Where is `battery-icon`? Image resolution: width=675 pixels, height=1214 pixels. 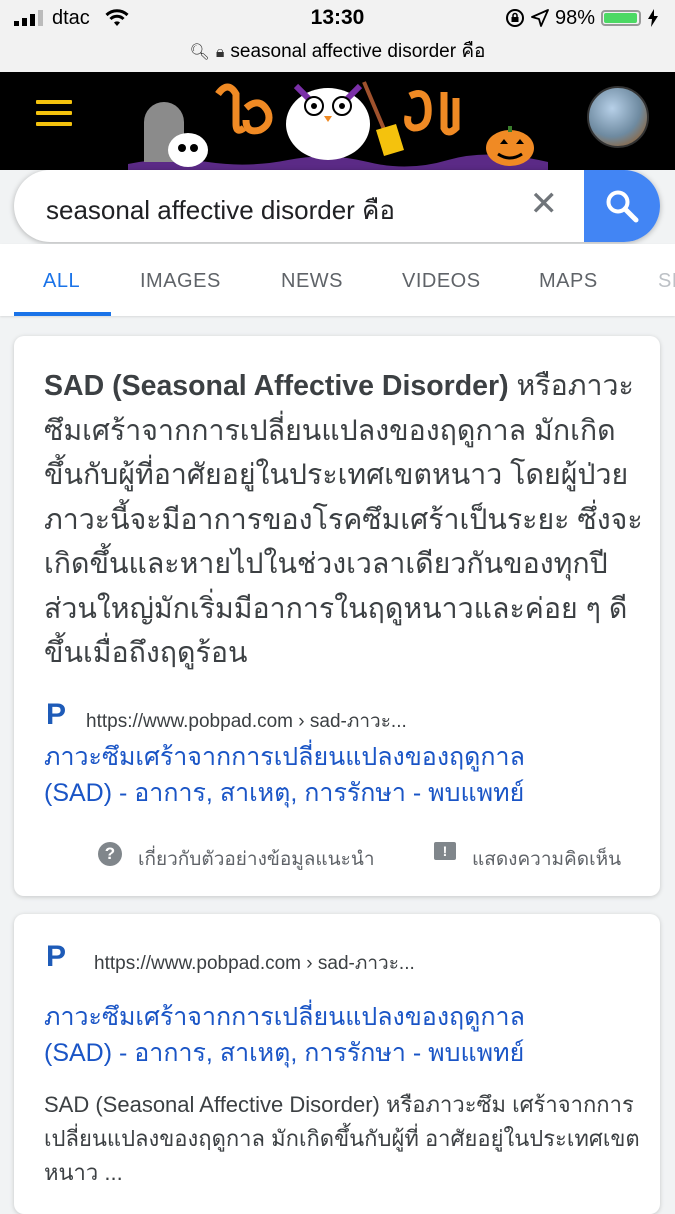 battery-icon is located at coordinates (621, 18).